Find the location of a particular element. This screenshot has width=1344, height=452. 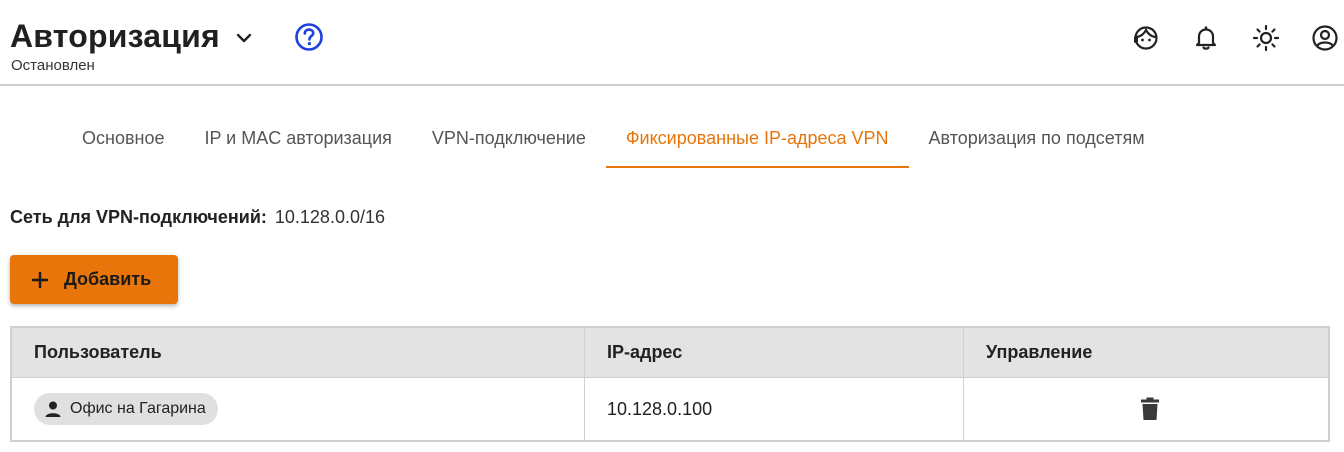

chevron-down-icon is located at coordinates (244, 38).